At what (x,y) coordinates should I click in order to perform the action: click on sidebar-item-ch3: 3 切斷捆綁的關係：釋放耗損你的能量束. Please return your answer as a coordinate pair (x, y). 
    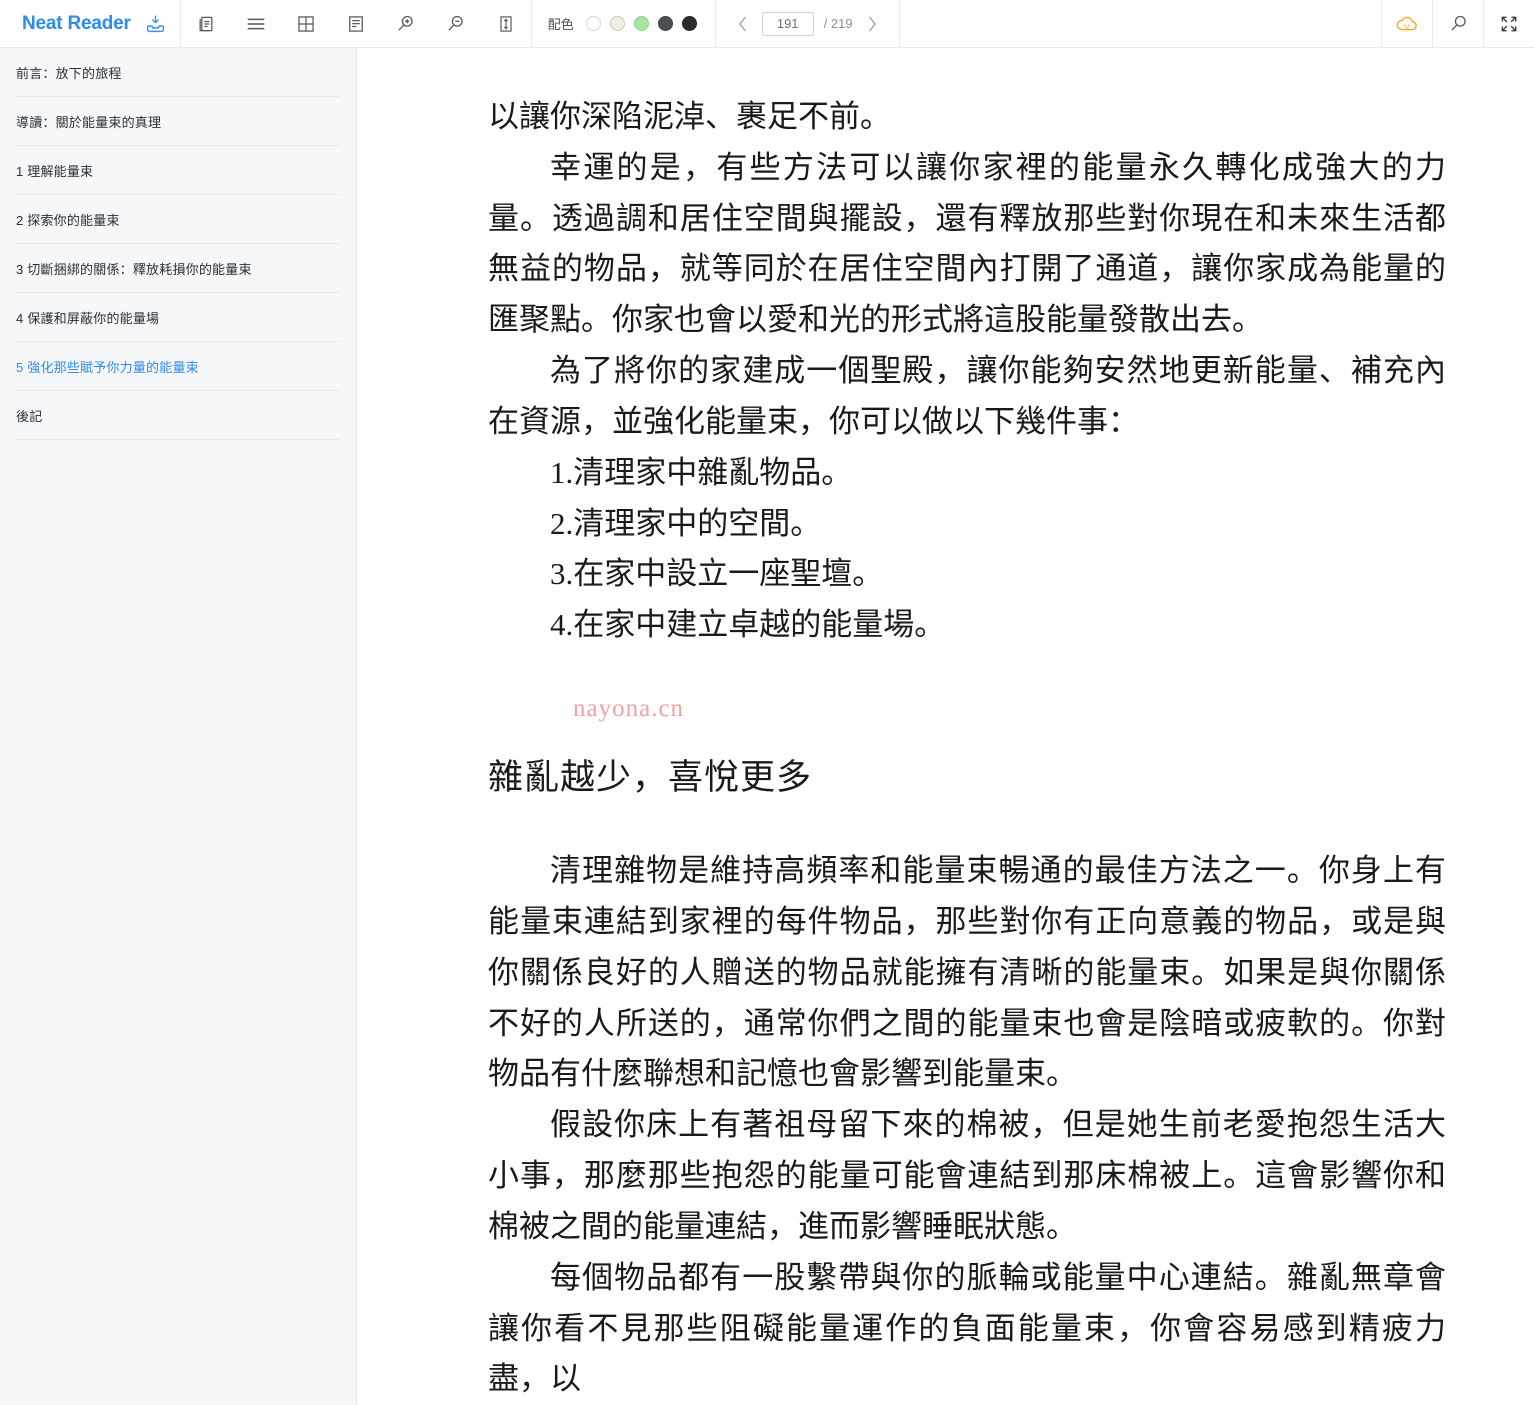
    Looking at the image, I should click on (178, 268).